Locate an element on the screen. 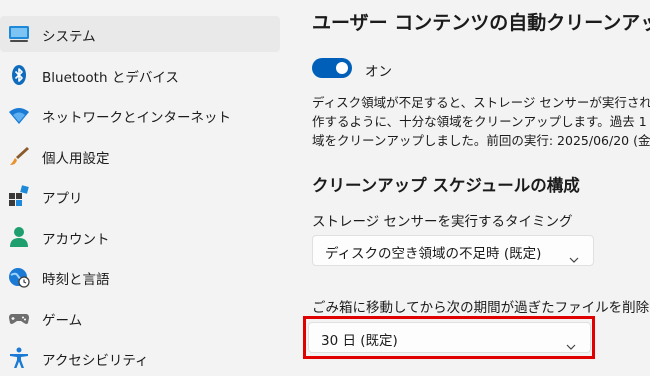 The width and height of the screenshot is (650, 376). paintbrush-icon is located at coordinates (19, 156).